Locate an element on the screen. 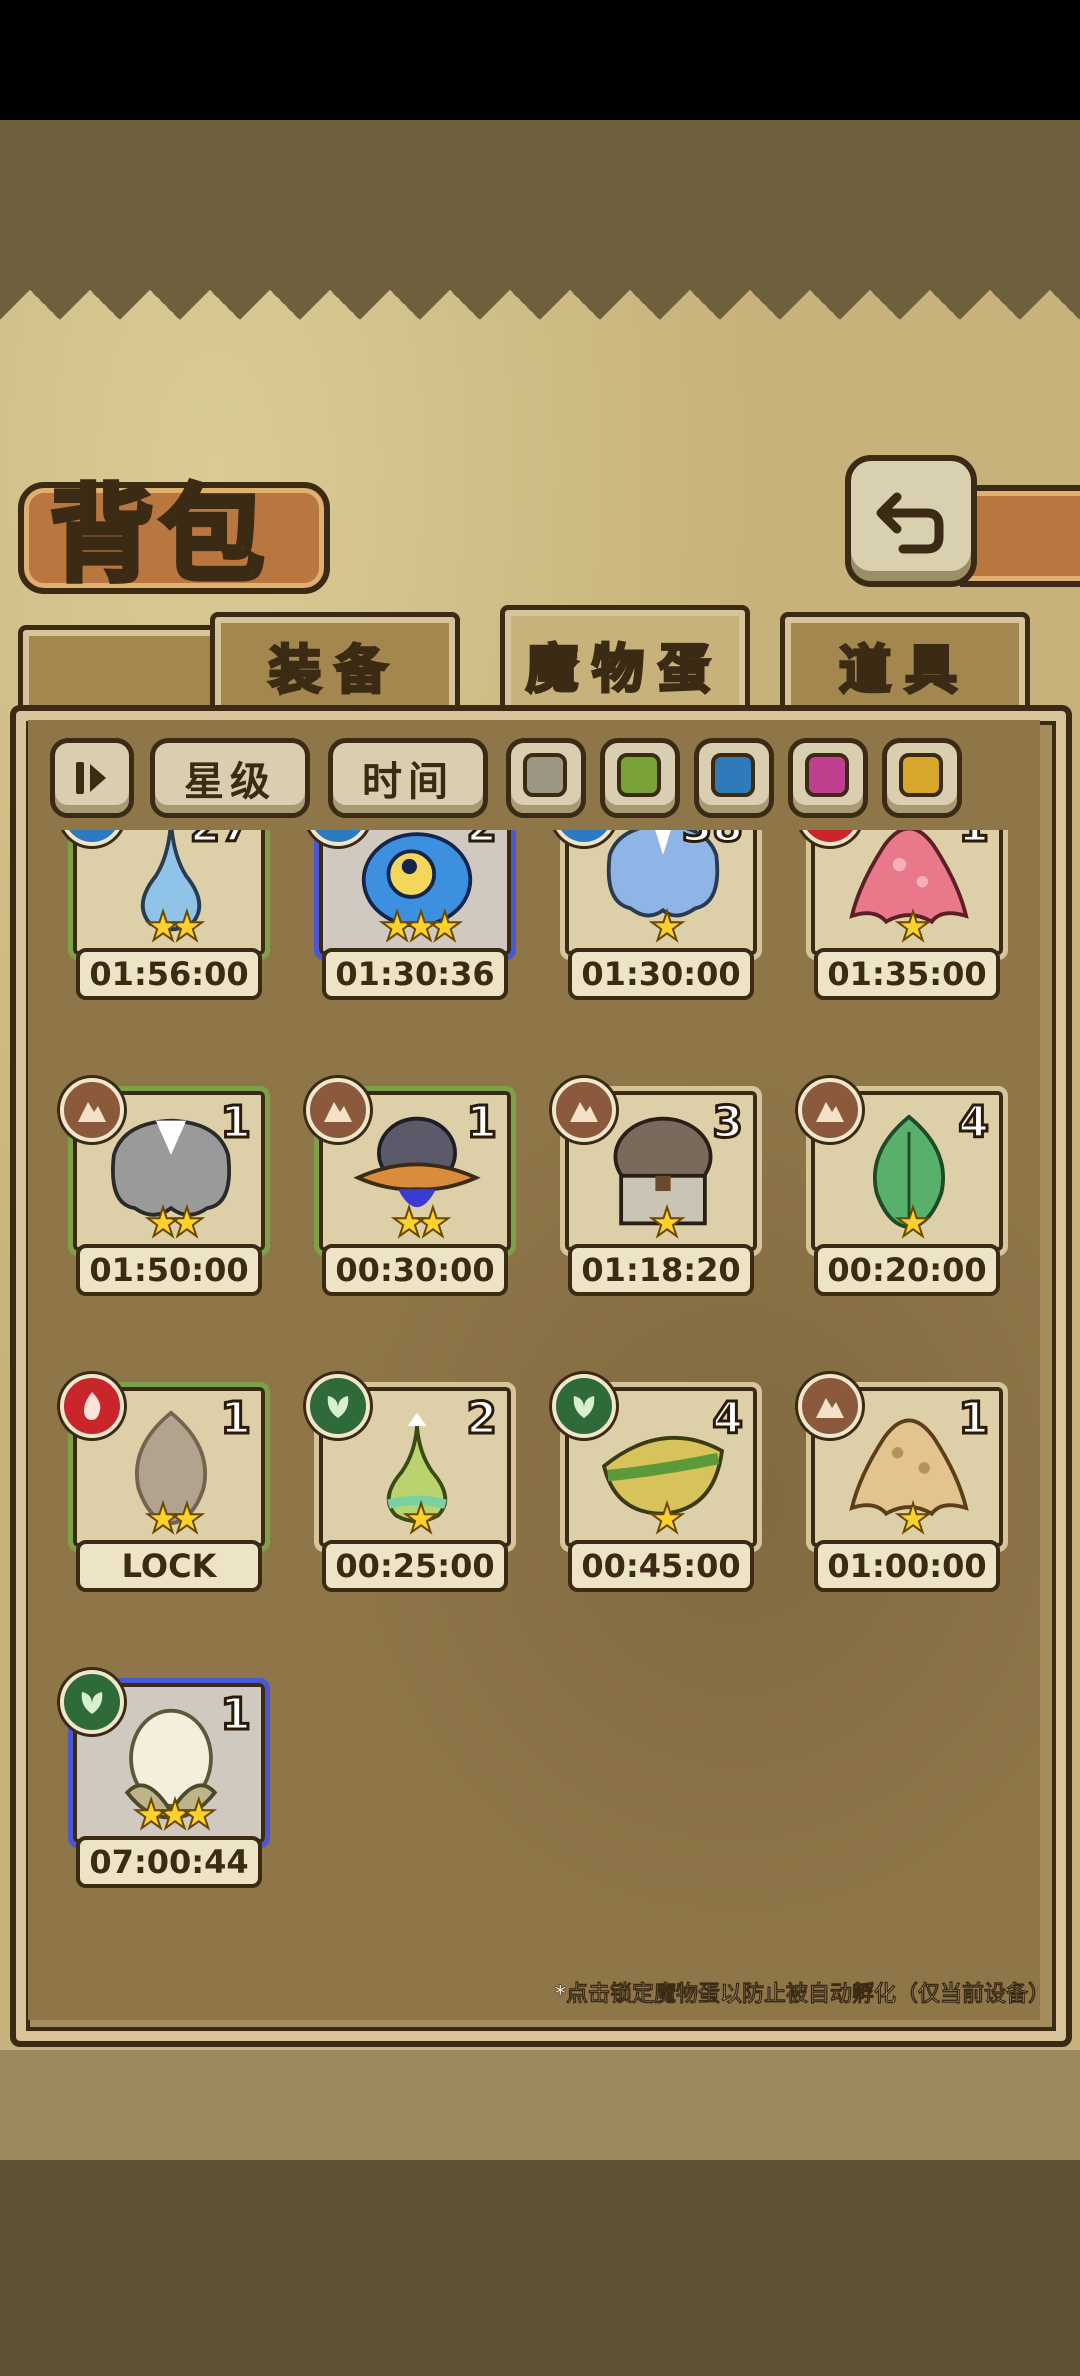  sort-toggle-icon is located at coordinates (91, 778).